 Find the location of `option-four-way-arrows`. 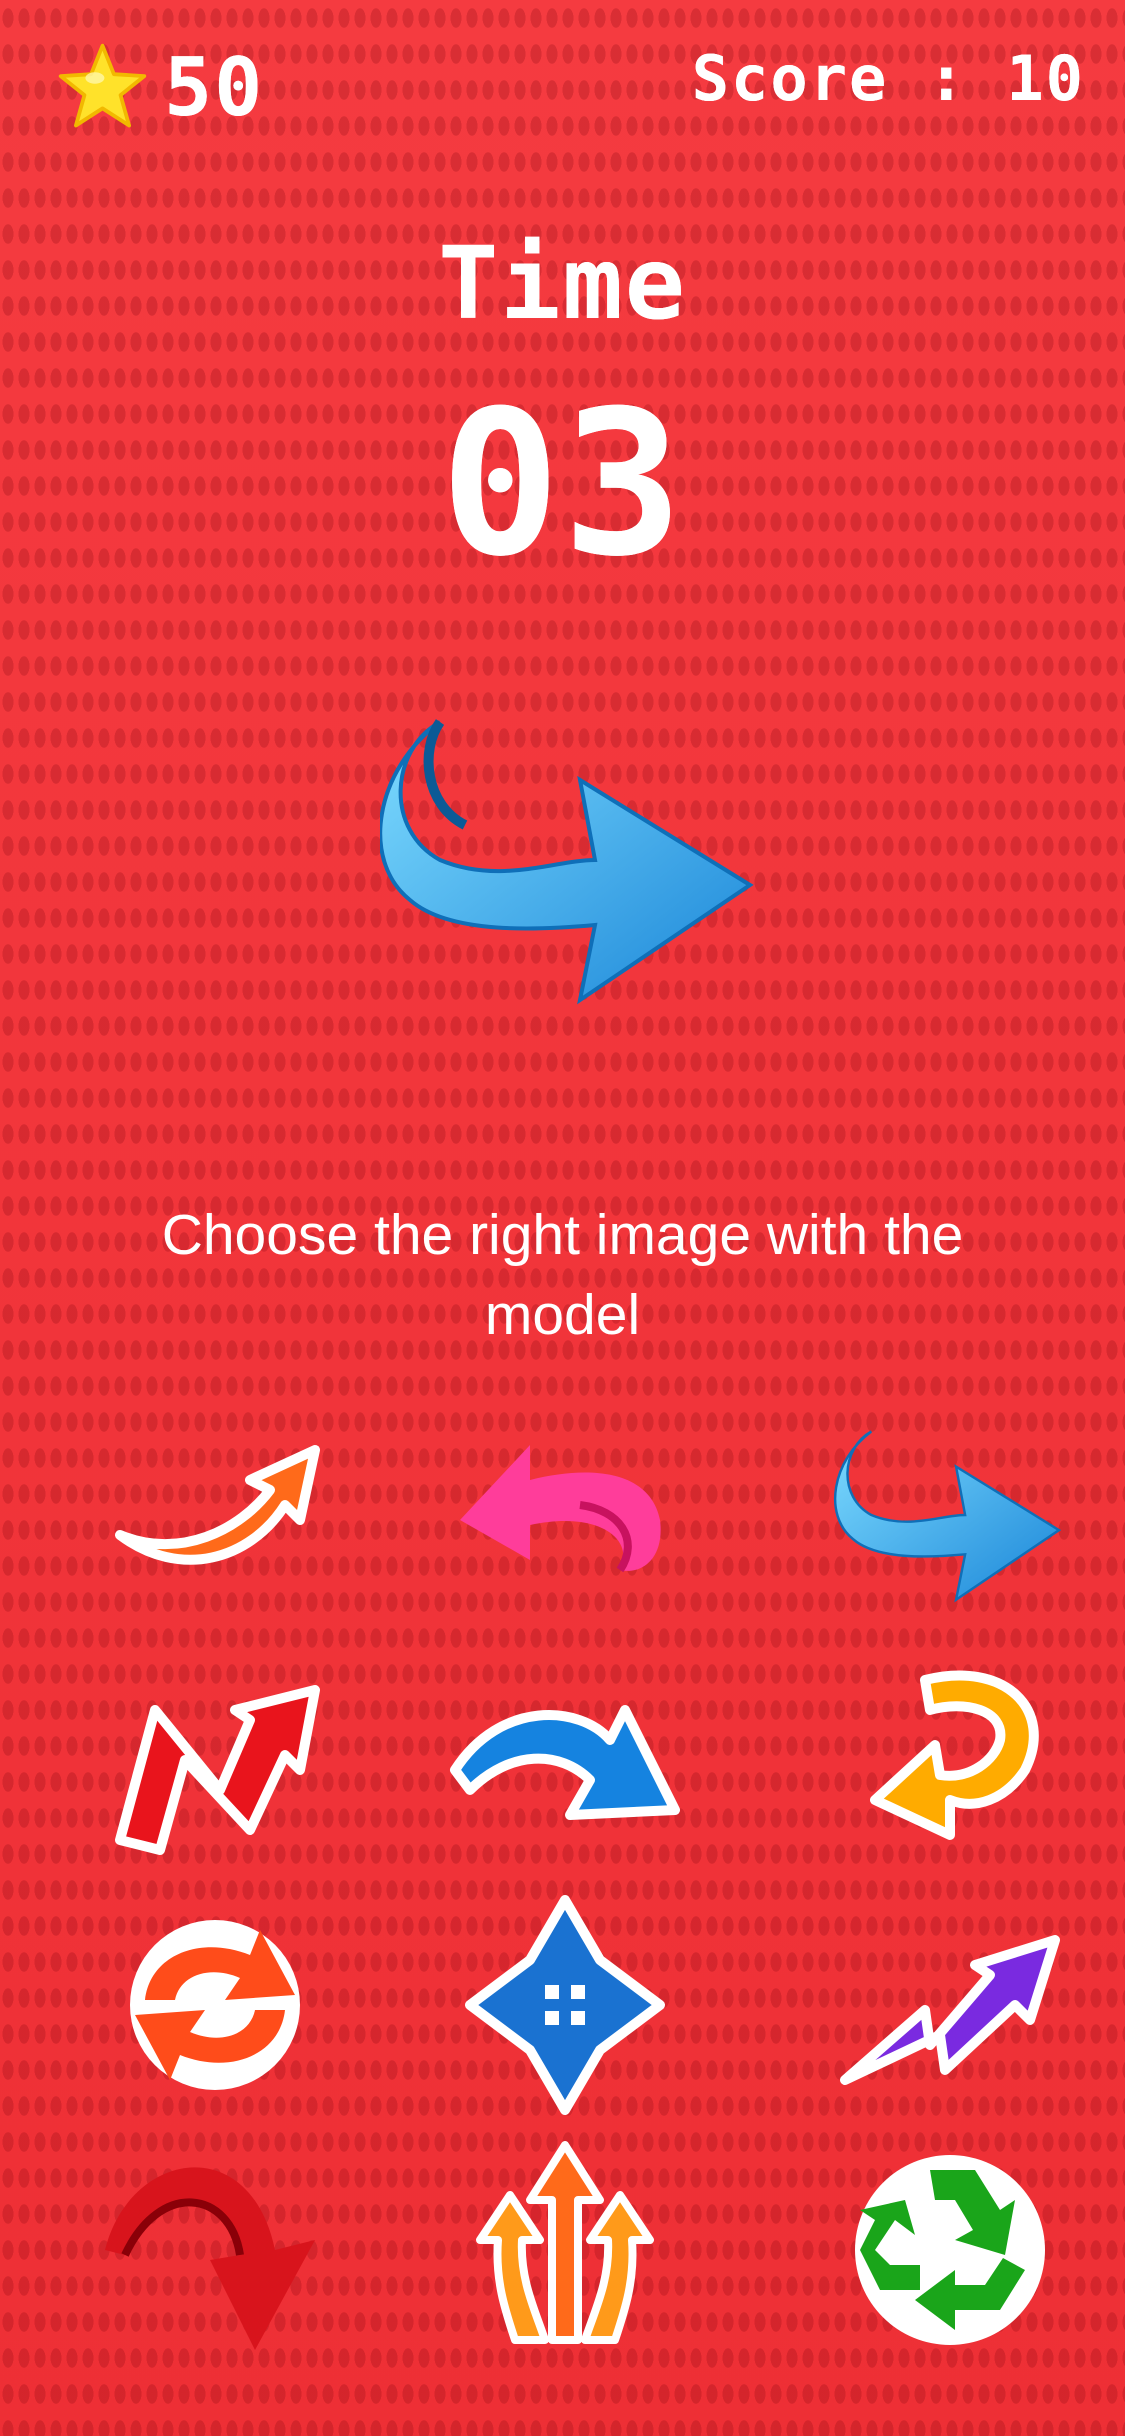

option-four-way-arrows is located at coordinates (565, 2005).